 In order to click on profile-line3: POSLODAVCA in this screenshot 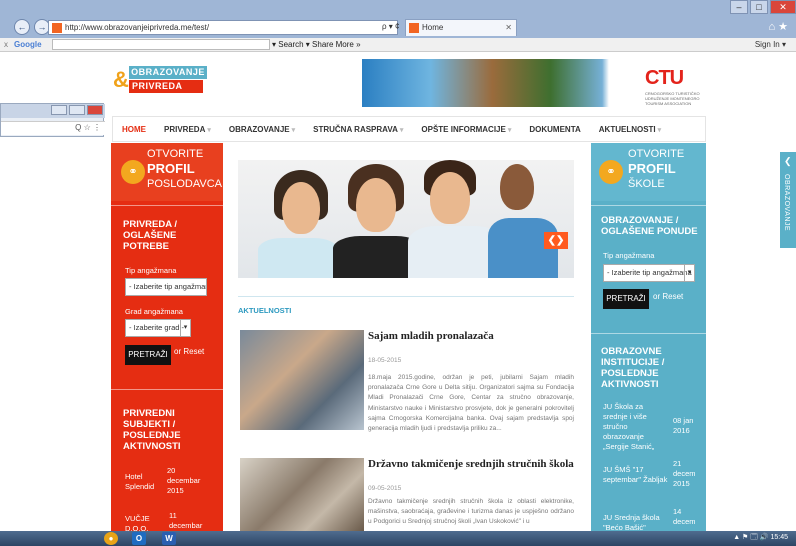, I will do `click(184, 184)`.